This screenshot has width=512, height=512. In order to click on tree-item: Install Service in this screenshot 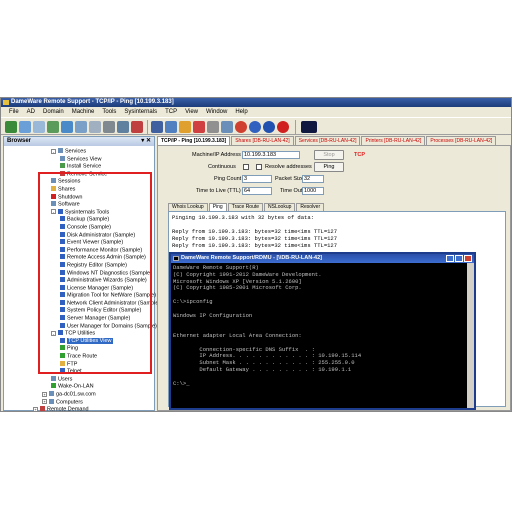, I will do `click(79, 167)`.